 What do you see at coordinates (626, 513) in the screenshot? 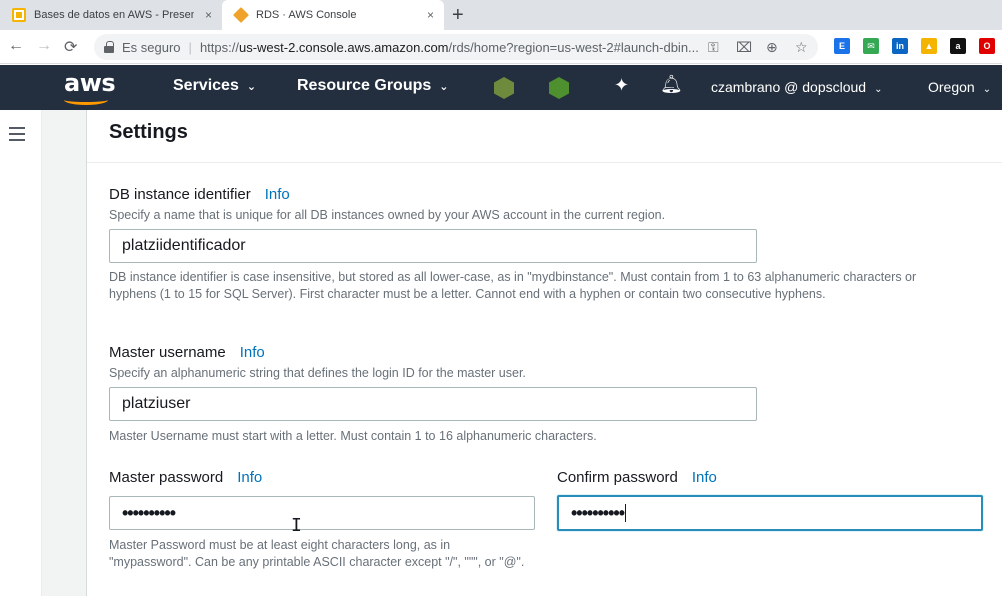
I see `text-cursor` at bounding box center [626, 513].